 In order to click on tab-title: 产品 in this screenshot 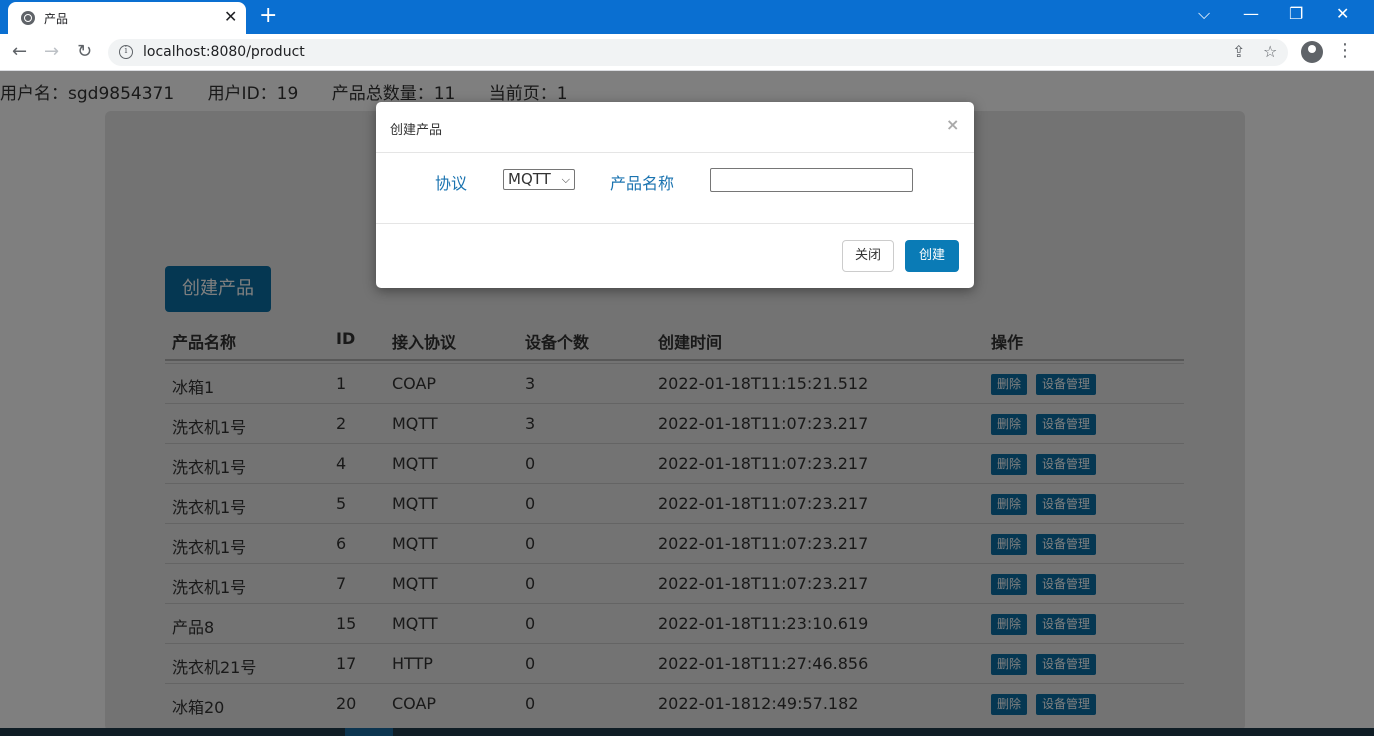, I will do `click(56, 19)`.